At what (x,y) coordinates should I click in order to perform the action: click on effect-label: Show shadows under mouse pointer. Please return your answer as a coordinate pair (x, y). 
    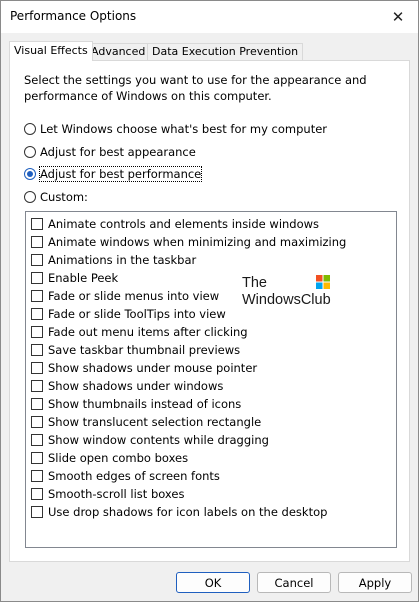
    Looking at the image, I should click on (153, 368).